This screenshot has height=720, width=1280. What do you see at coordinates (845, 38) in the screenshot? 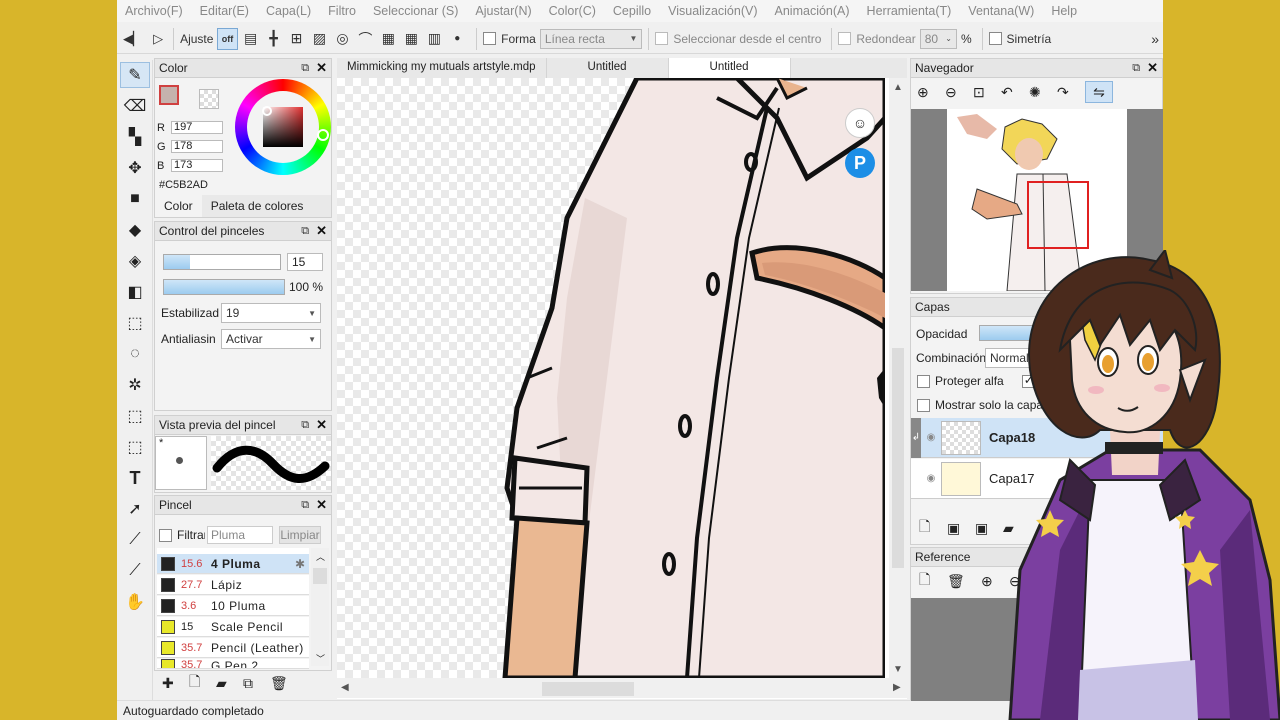
I see `redondear-checkbox` at bounding box center [845, 38].